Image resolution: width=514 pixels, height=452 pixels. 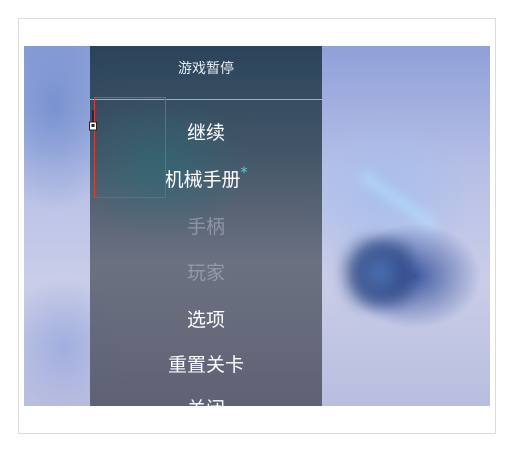 I want to click on blurred-robot-icon, so click(x=377, y=273).